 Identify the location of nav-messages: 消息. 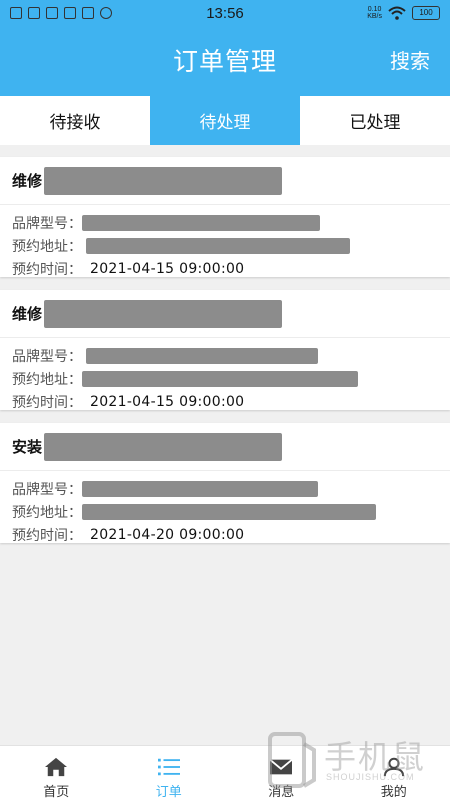
(281, 773).